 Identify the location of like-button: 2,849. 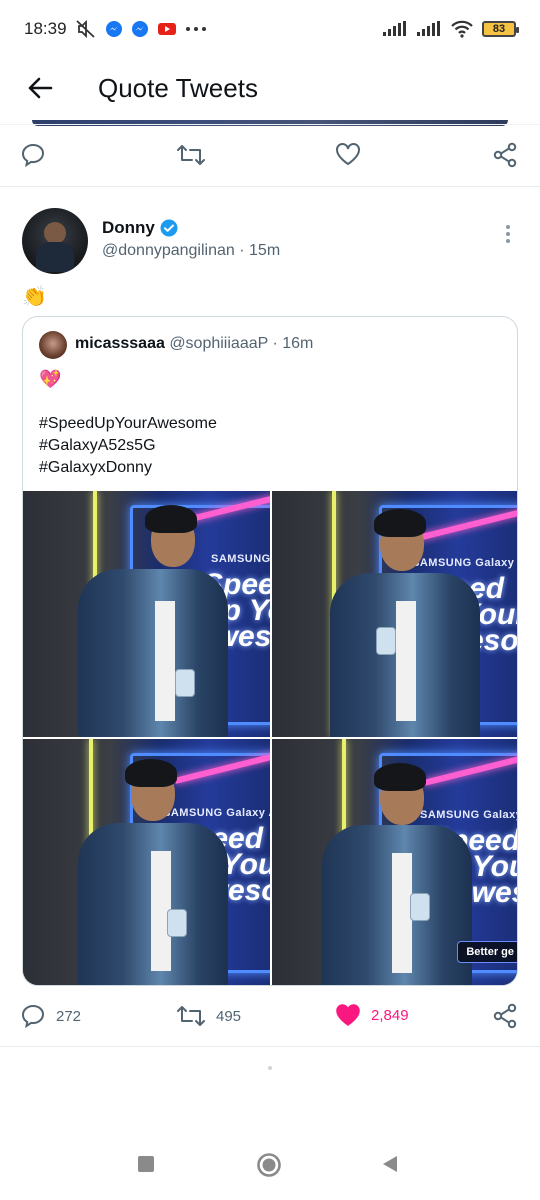
(372, 1015).